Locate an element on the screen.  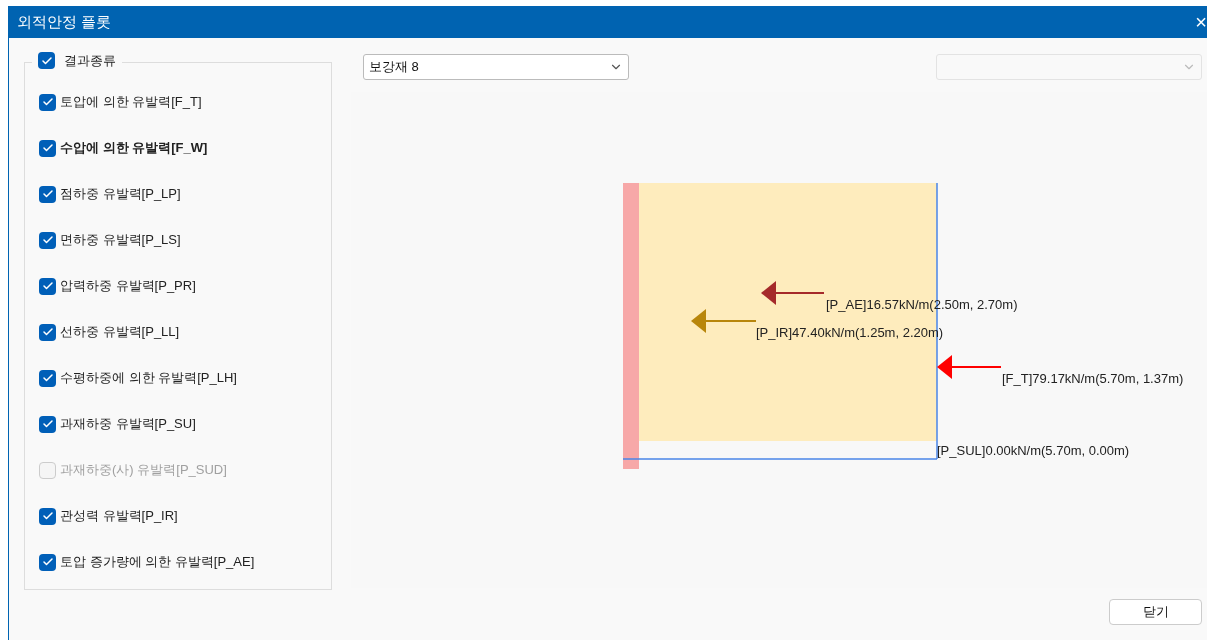
group-label: 결과종류 is located at coordinates (90, 61).